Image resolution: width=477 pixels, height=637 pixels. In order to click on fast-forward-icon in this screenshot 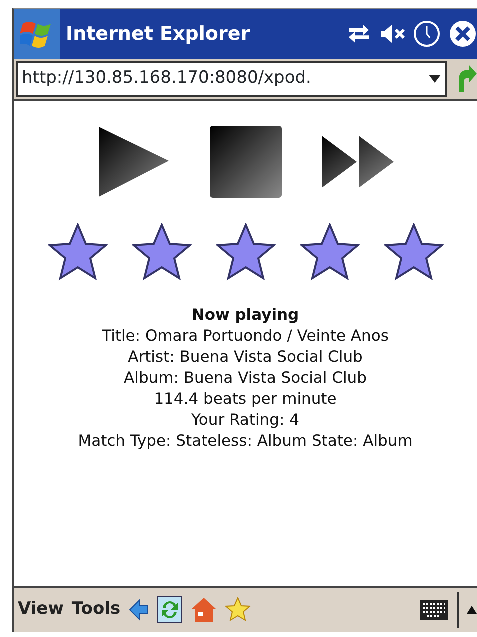, I will do `click(357, 162)`.